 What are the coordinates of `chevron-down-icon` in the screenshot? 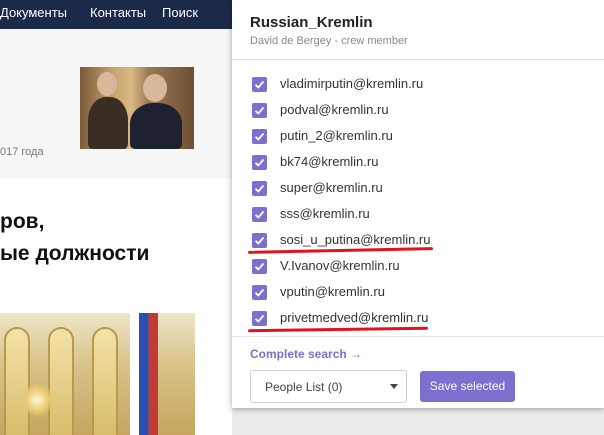 It's located at (394, 386).